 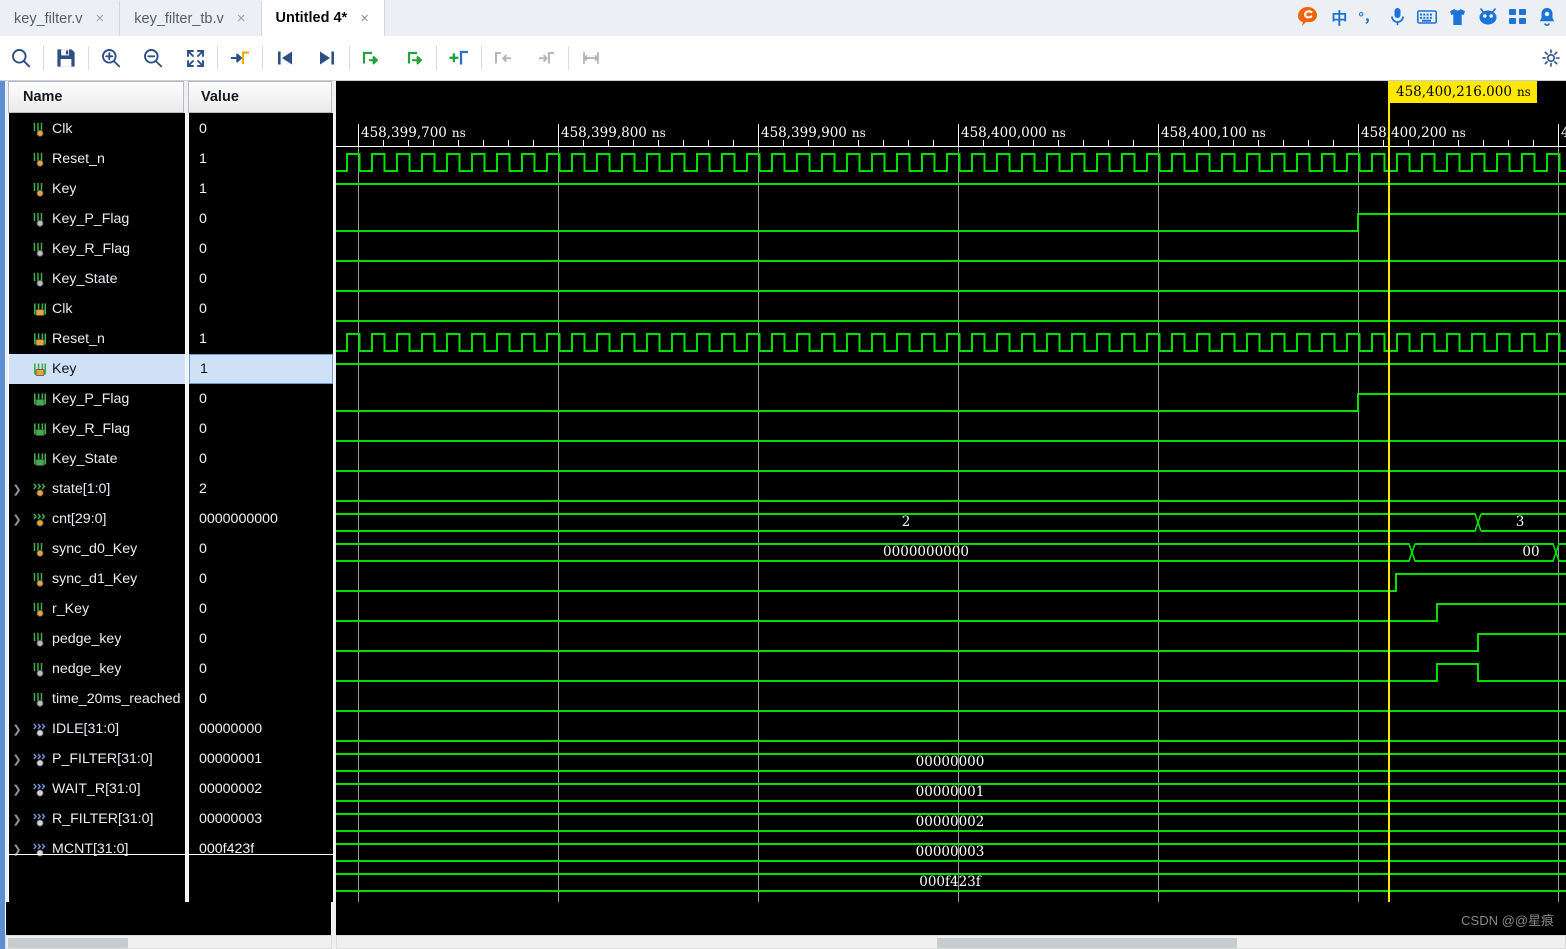 I want to click on tab-0: key_filter.v ×, so click(x=60, y=18).